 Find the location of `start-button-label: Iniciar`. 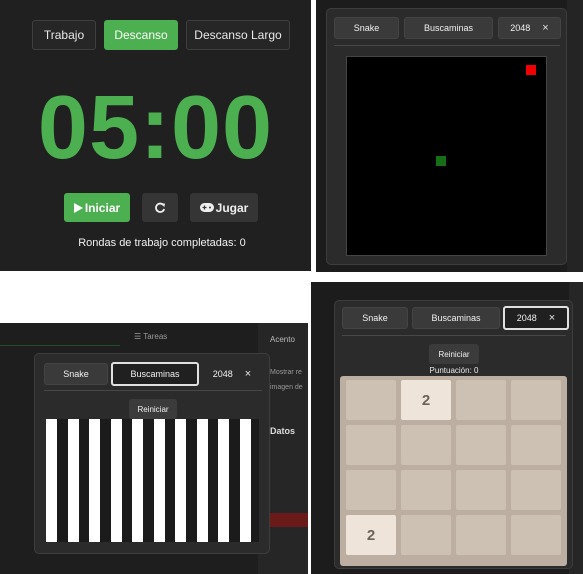

start-button-label: Iniciar is located at coordinates (102, 207).